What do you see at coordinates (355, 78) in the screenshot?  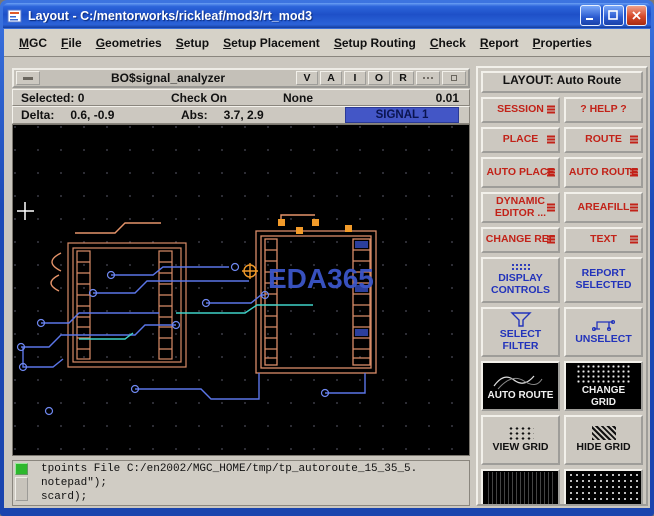 I see `view-button-i: I` at bounding box center [355, 78].